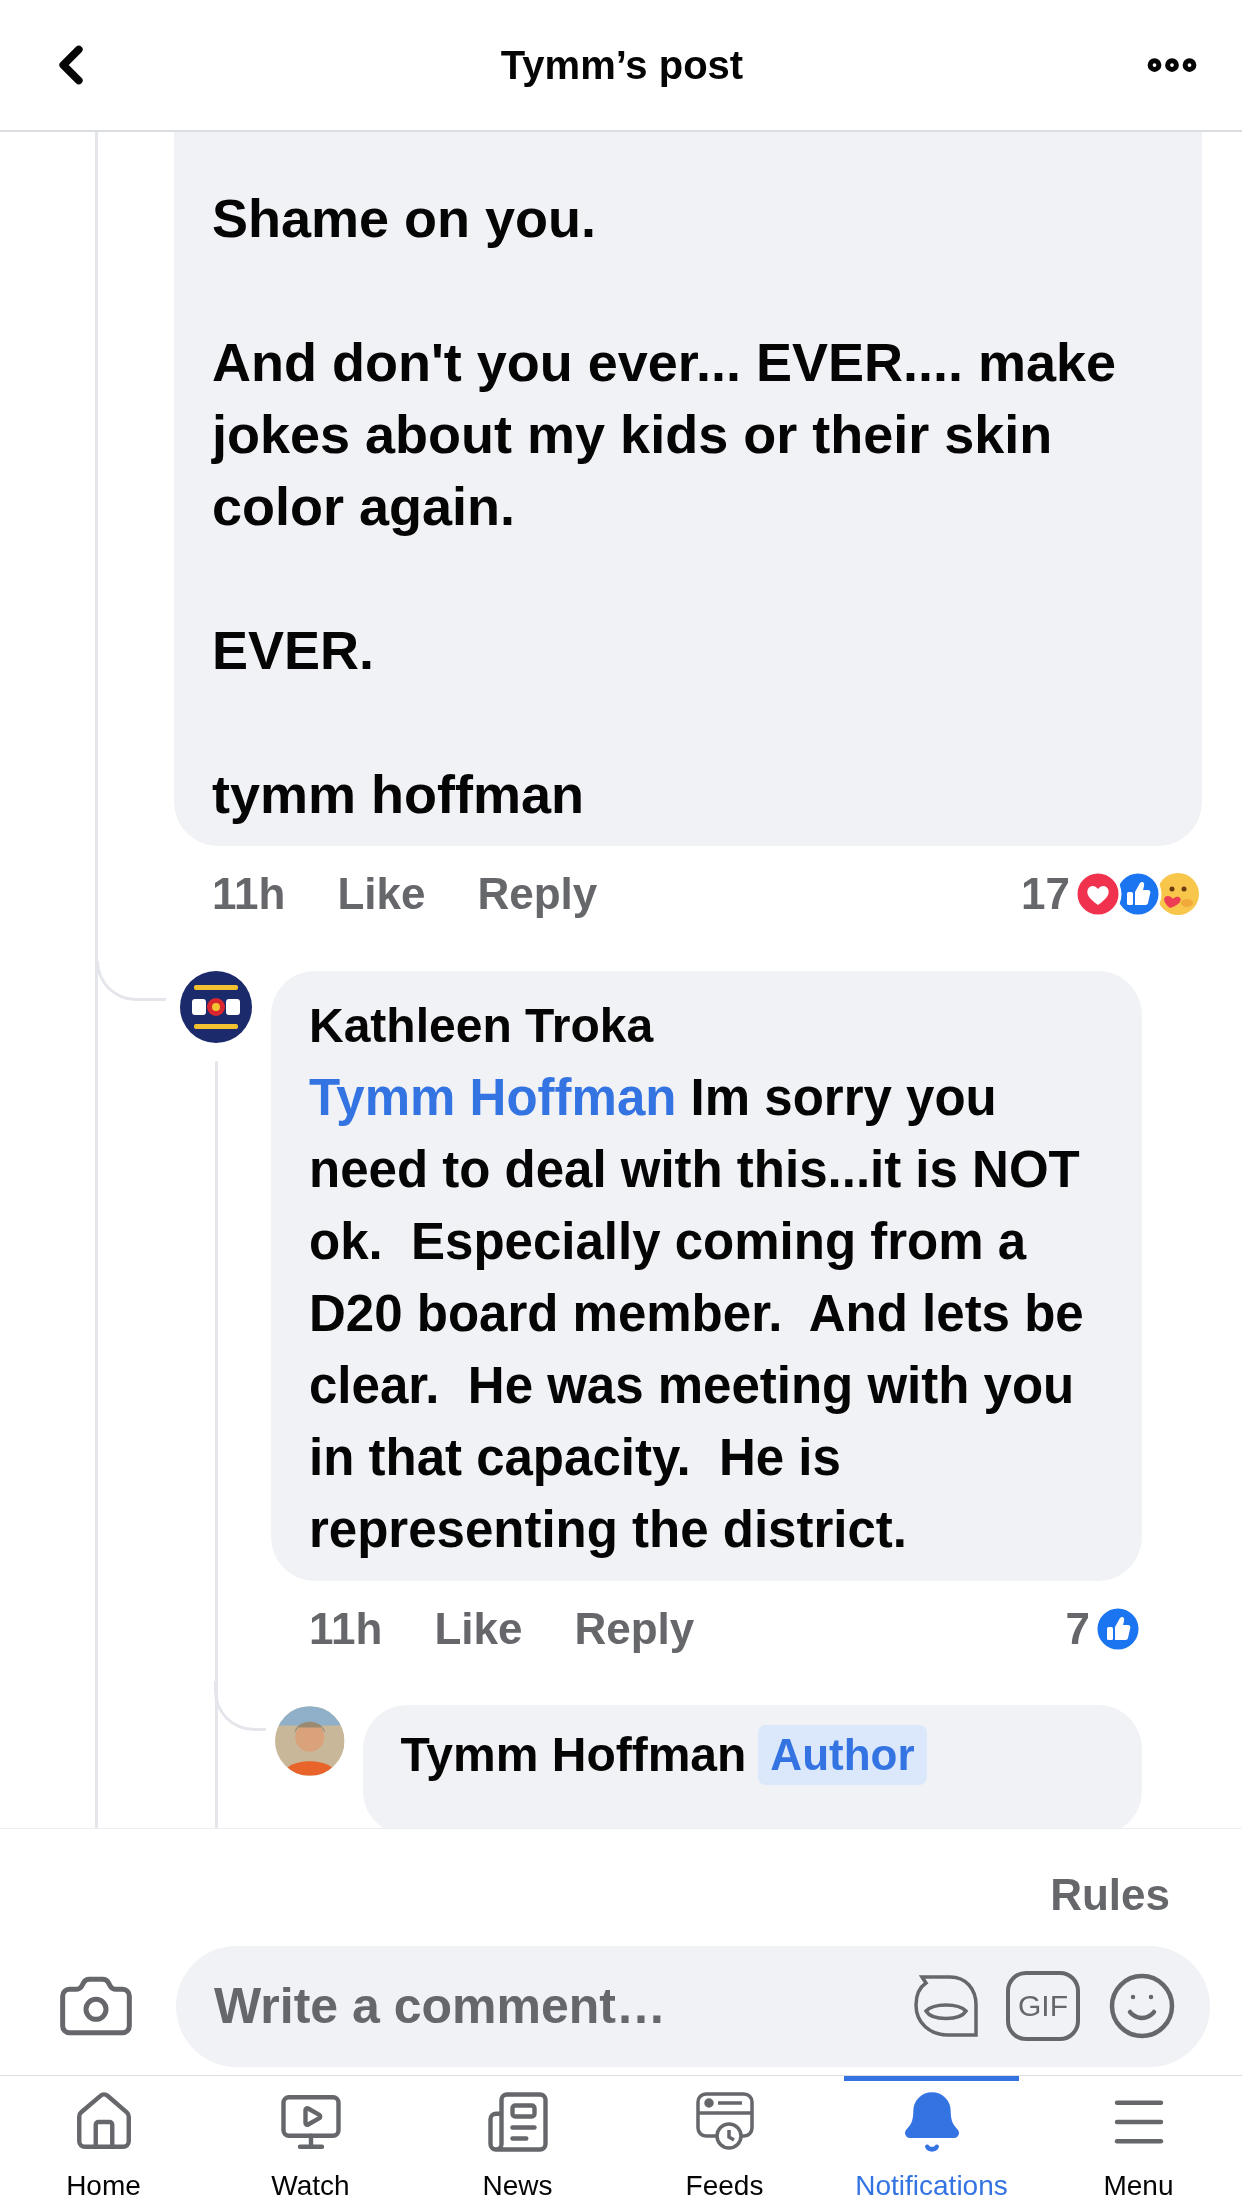 The image size is (1242, 2208). I want to click on nav-tab: Menu, so click(1138, 2142).